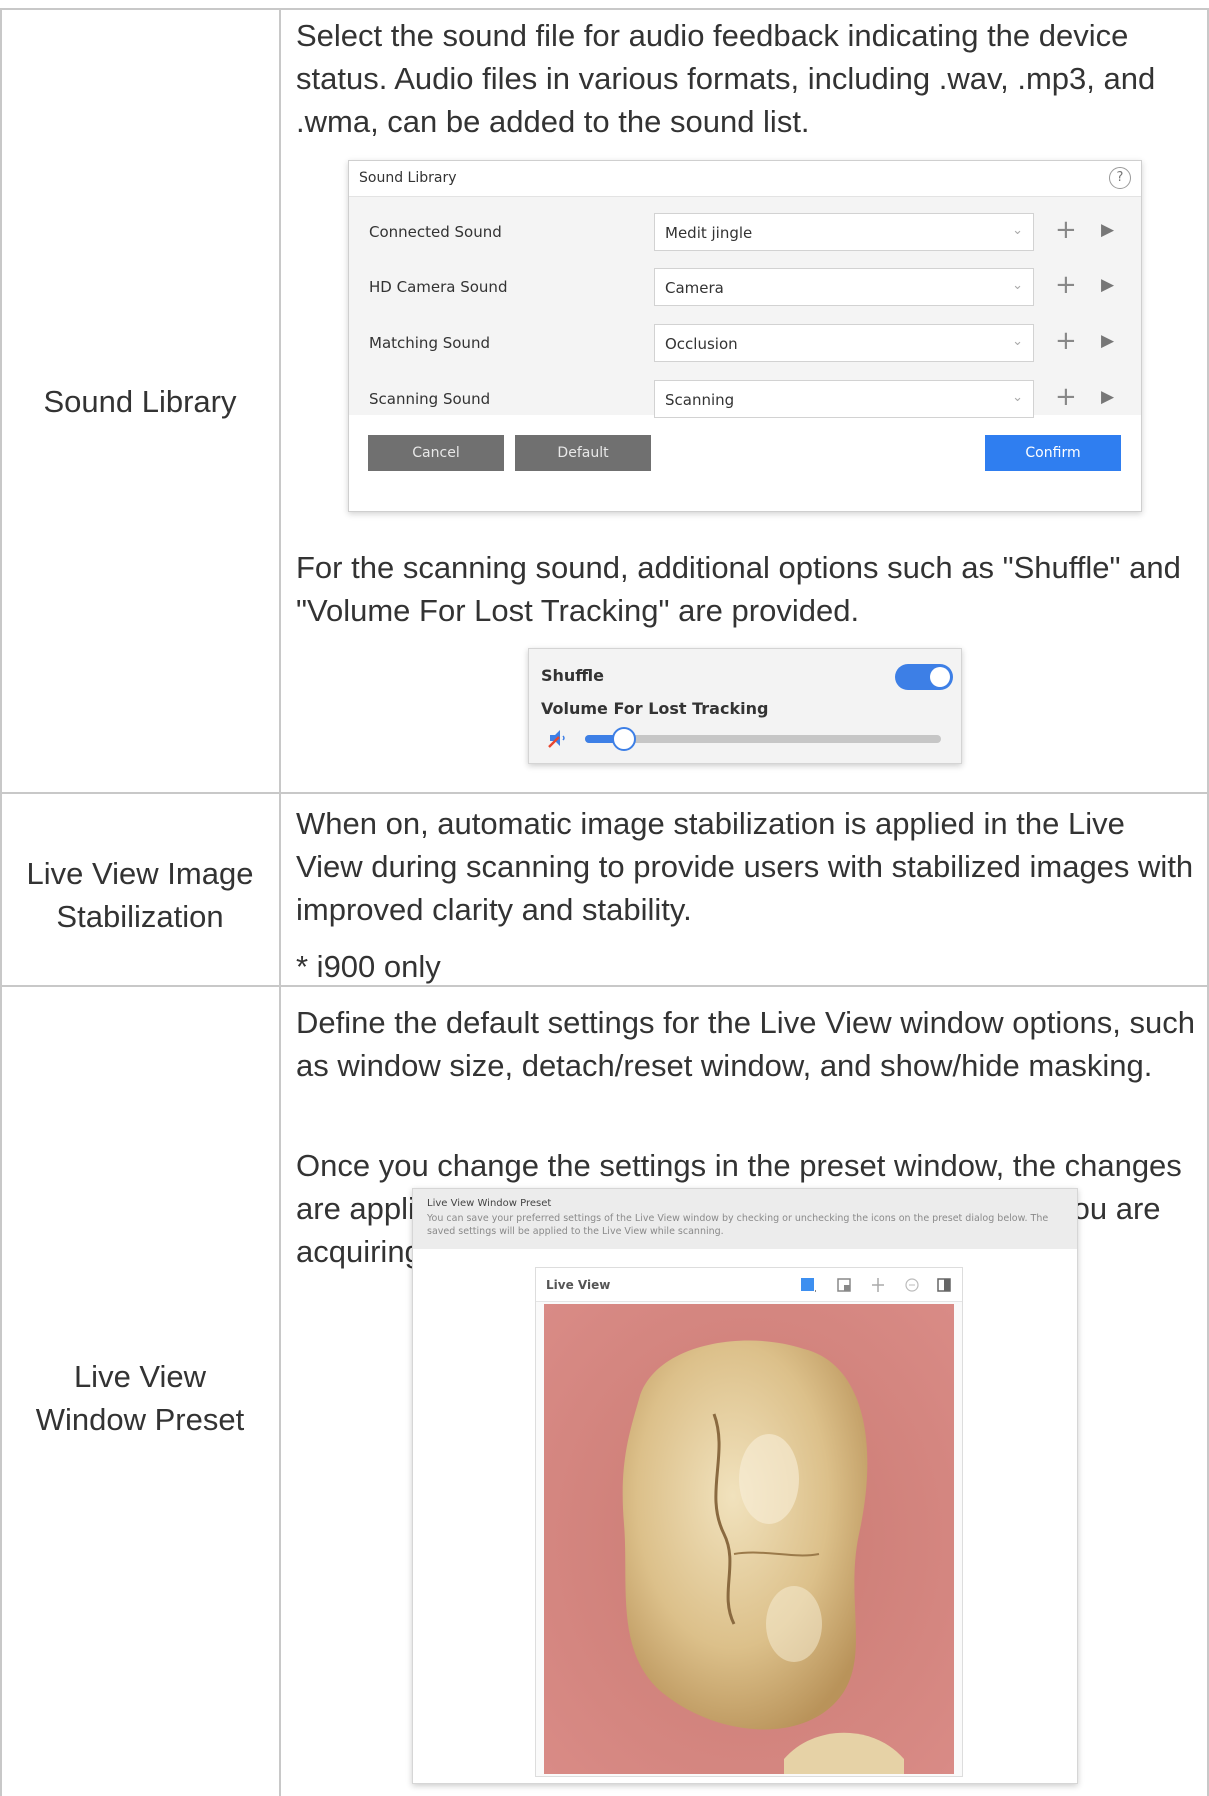  I want to click on sound-row-connected: Connected Sound Medit jingle ⌄ + ▶, so click(745, 232).